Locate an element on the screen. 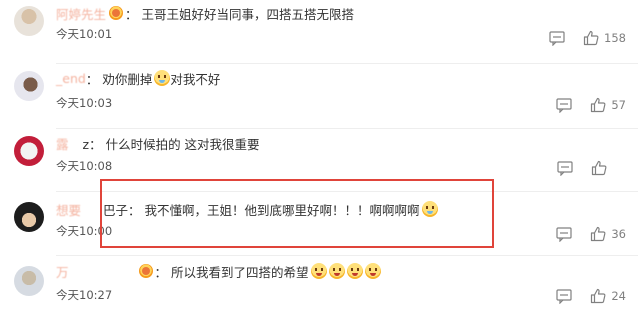  comment-actions: 36 is located at coordinates (582, 234).